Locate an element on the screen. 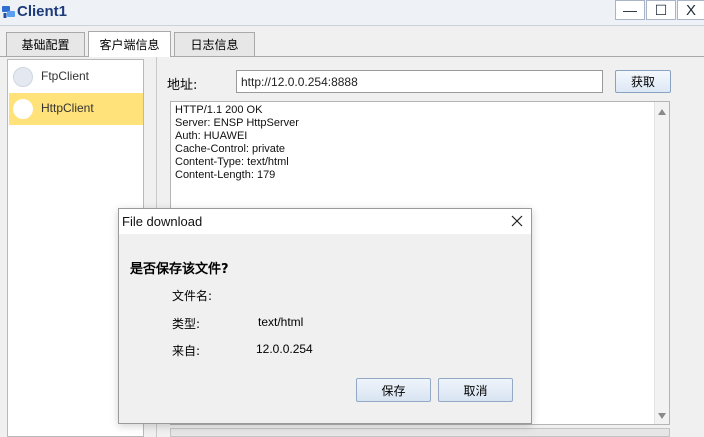 Image resolution: width=704 pixels, height=437 pixels. dialog-title: File download is located at coordinates (162, 221).